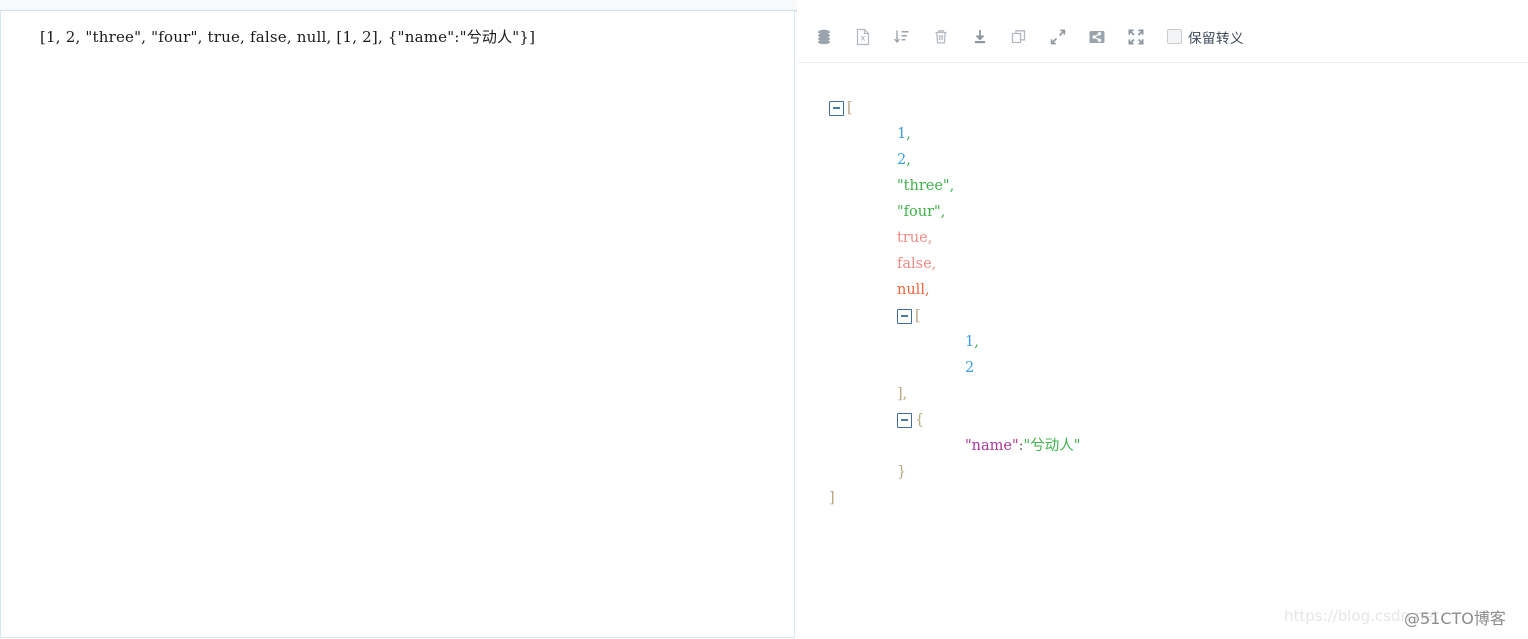 The height and width of the screenshot is (639, 1528). I want to click on keep-escape-label: 保留转义, so click(1216, 38).